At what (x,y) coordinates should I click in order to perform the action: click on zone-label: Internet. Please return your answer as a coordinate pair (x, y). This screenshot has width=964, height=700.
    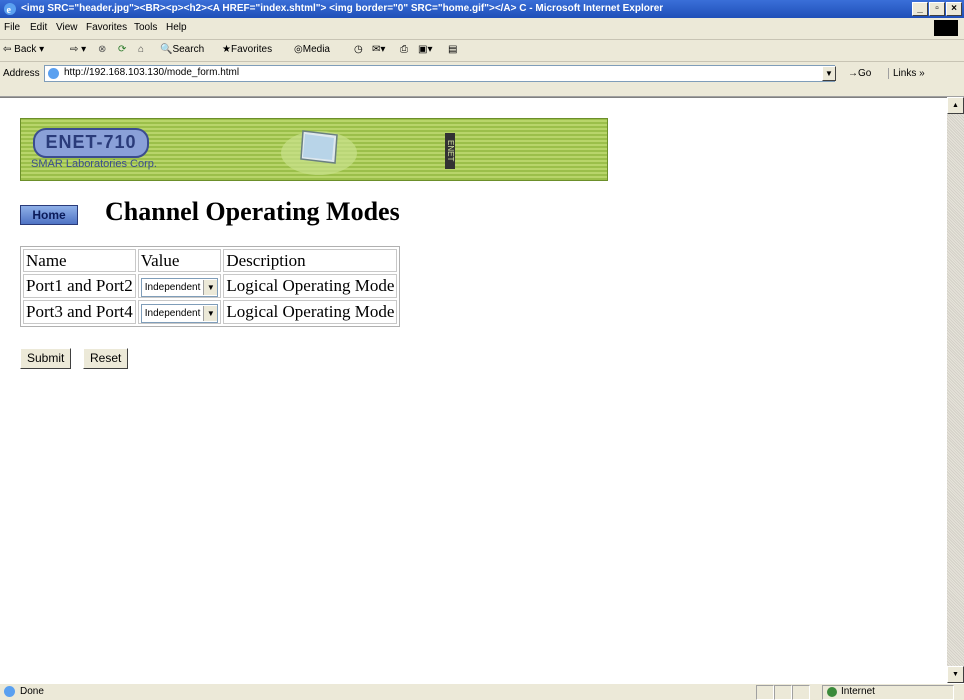
    Looking at the image, I should click on (858, 691).